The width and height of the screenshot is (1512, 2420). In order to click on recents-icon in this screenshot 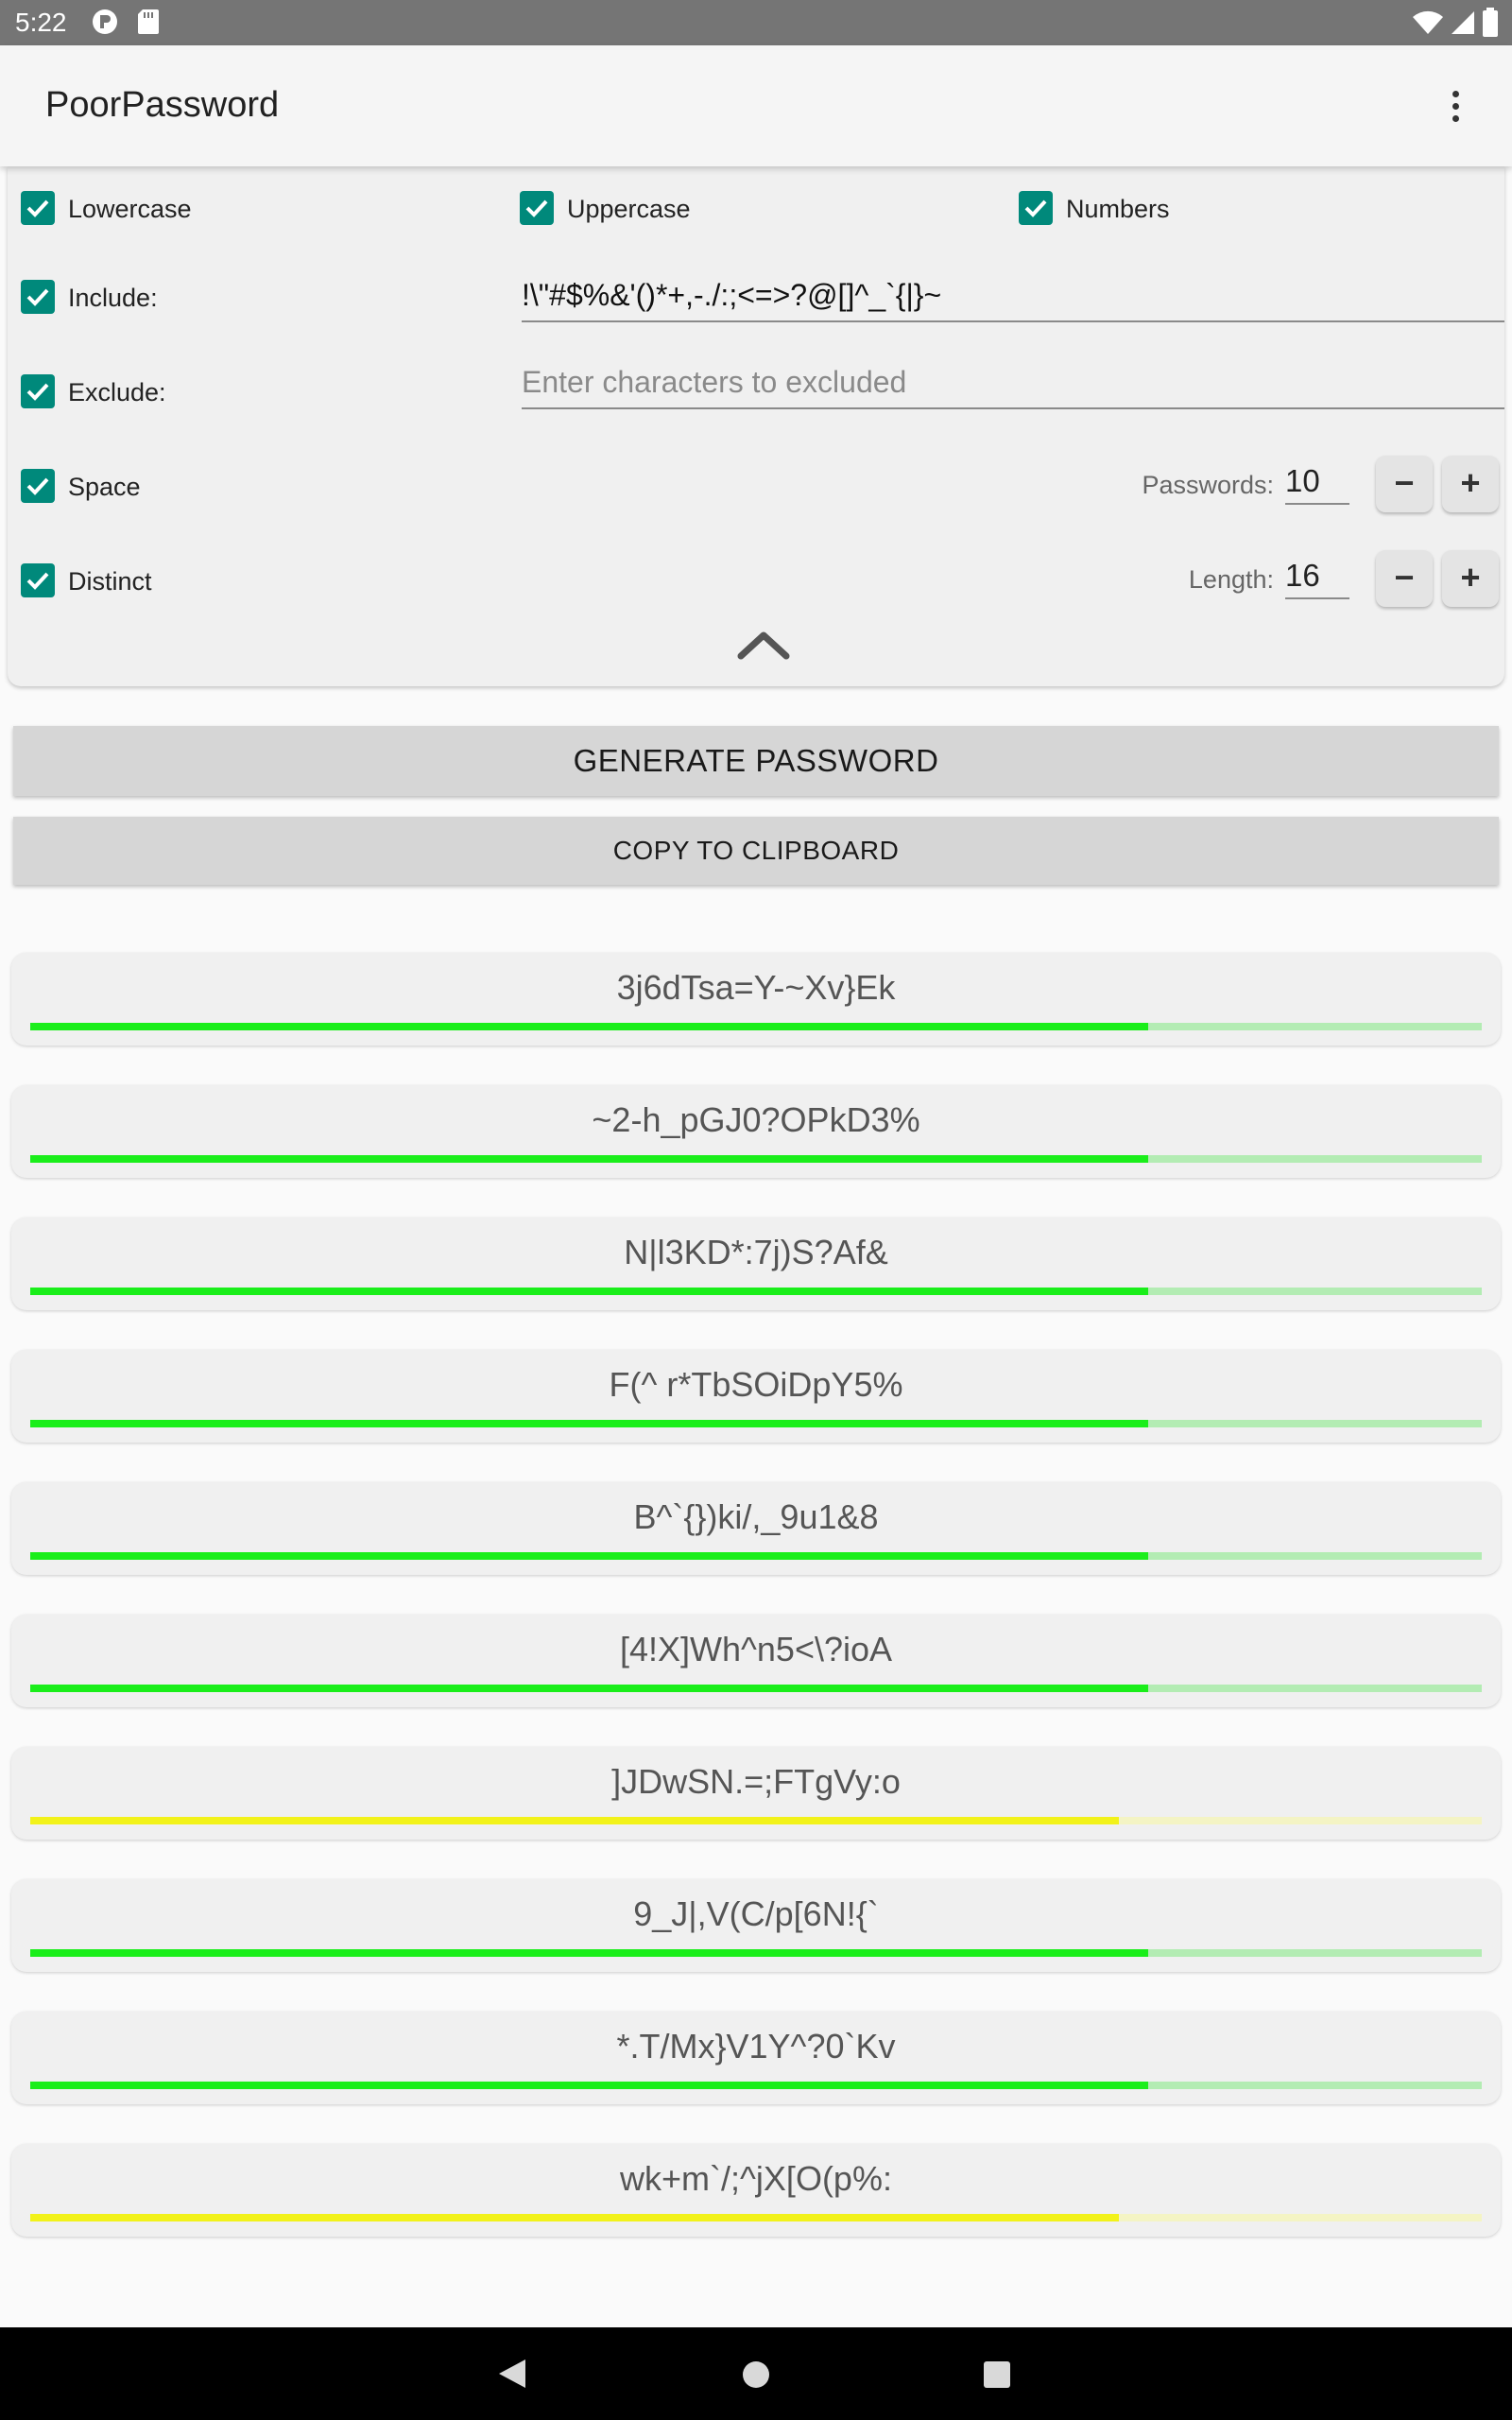, I will do `click(997, 2377)`.